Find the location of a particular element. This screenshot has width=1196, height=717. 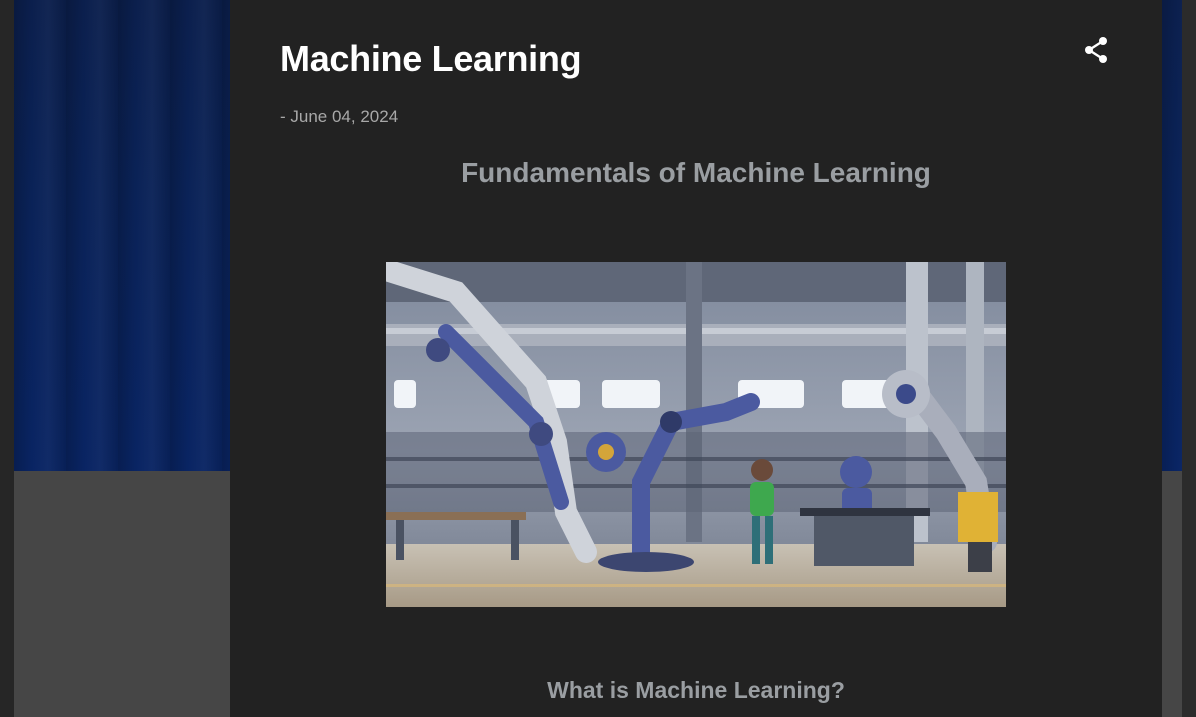

post-date: - June 04, 2024 is located at coordinates (339, 117).